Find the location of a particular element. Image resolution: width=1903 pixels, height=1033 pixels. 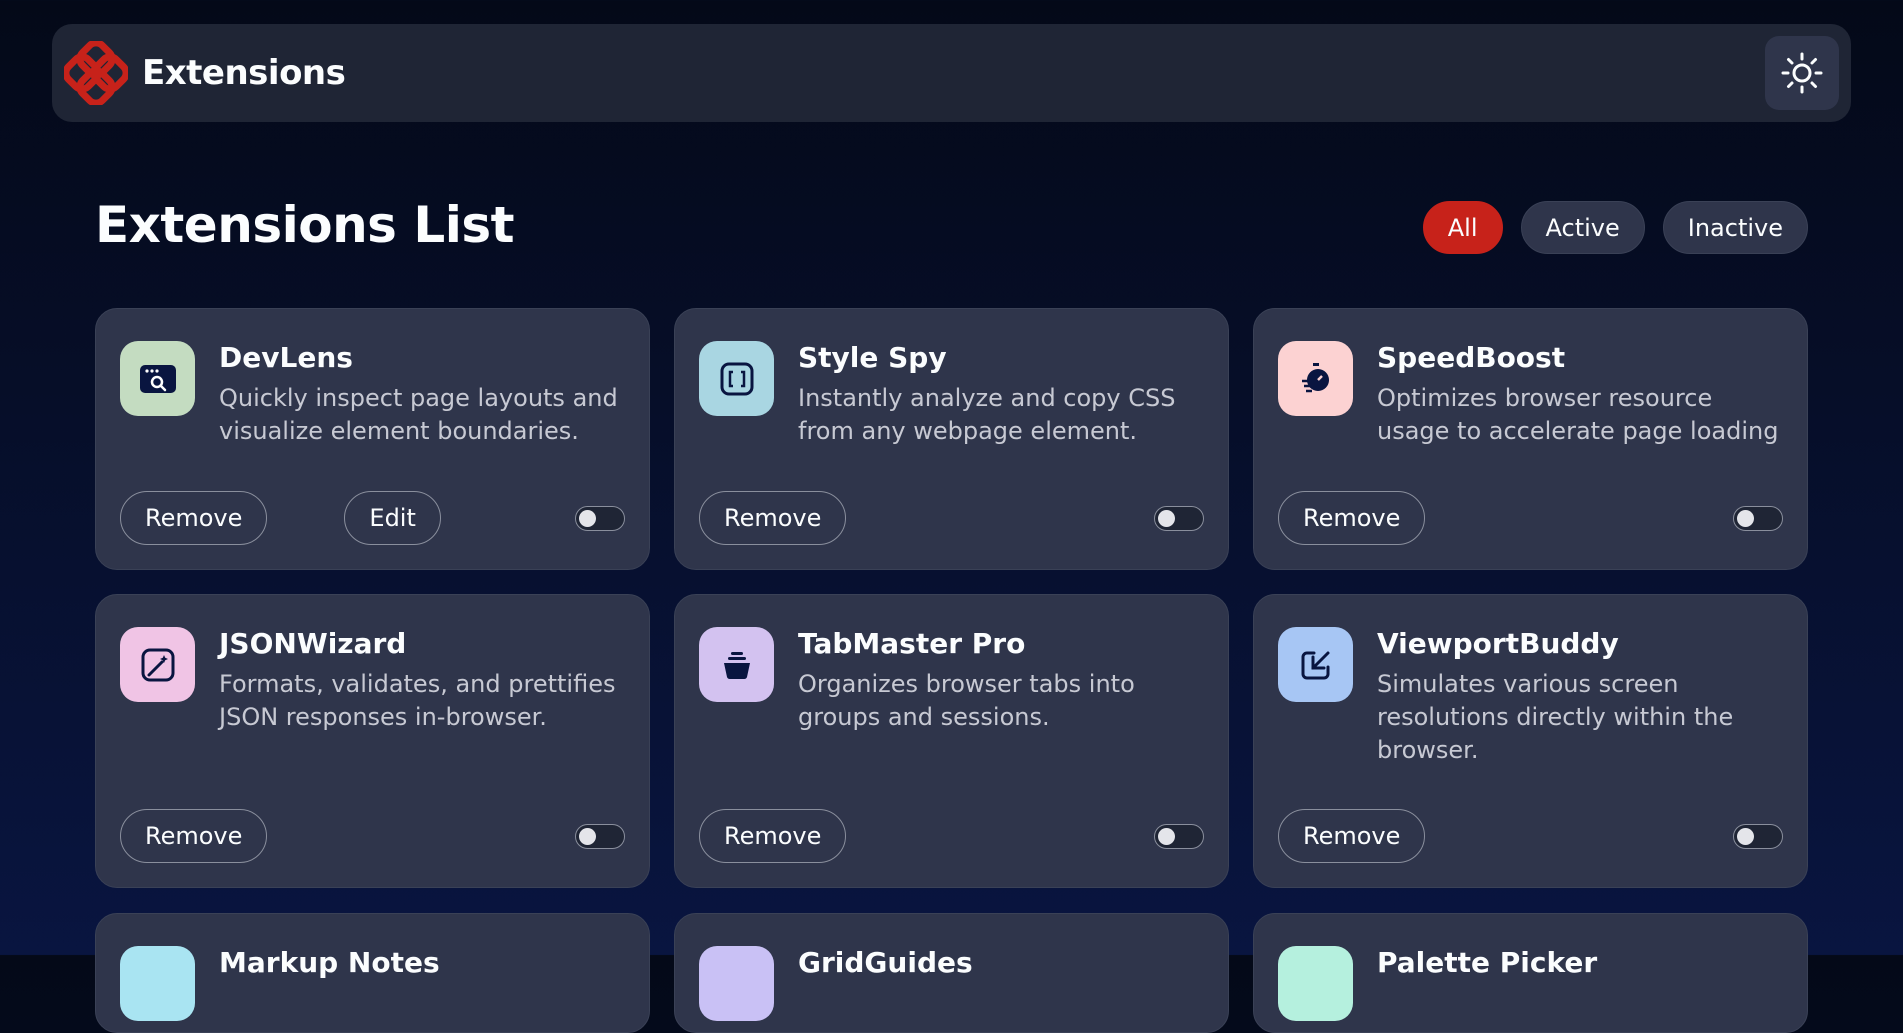

app-header: Extensions is located at coordinates (951, 73).